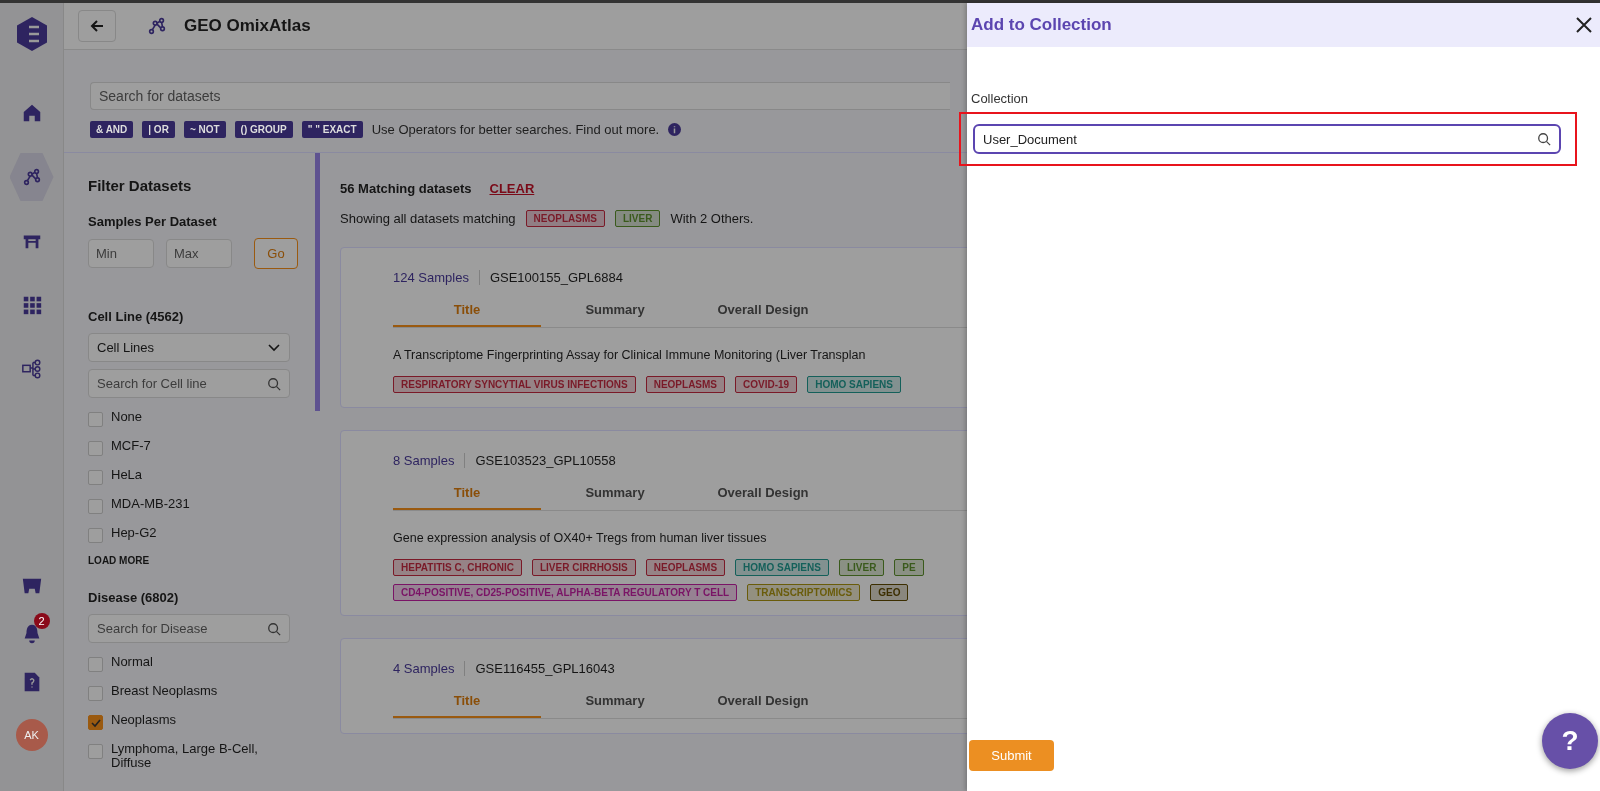 The height and width of the screenshot is (791, 1600). What do you see at coordinates (580, 538) in the screenshot?
I see `dataset-title: Gene expression analysis of OX40+ Tregs from human liver tissues` at bounding box center [580, 538].